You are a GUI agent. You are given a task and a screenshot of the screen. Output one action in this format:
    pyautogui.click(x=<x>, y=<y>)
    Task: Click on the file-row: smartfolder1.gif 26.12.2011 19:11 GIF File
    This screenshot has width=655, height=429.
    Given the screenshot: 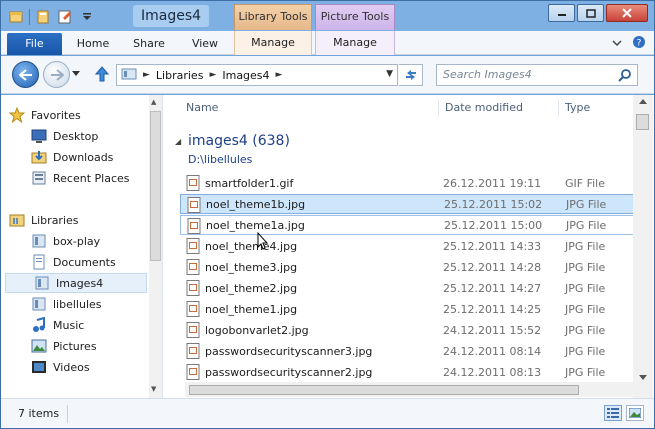 What is the action you would take?
    pyautogui.click(x=407, y=183)
    